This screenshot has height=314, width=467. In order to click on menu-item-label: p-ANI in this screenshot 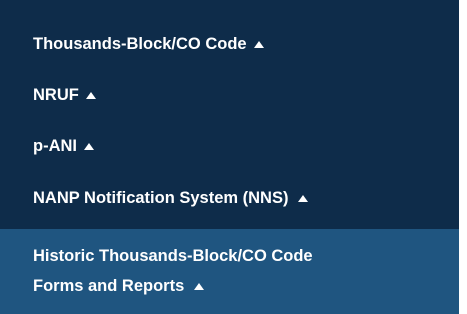, I will do `click(55, 146)`.